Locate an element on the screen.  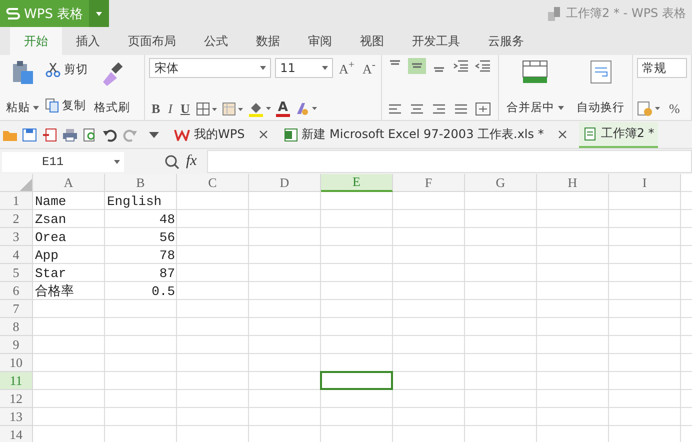
print-icon is located at coordinates (70, 135).